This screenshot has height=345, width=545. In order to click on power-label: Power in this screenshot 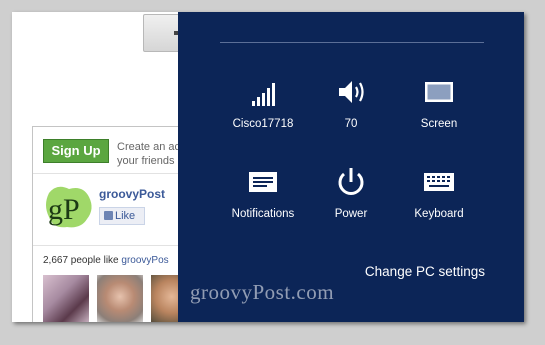, I will do `click(351, 214)`.